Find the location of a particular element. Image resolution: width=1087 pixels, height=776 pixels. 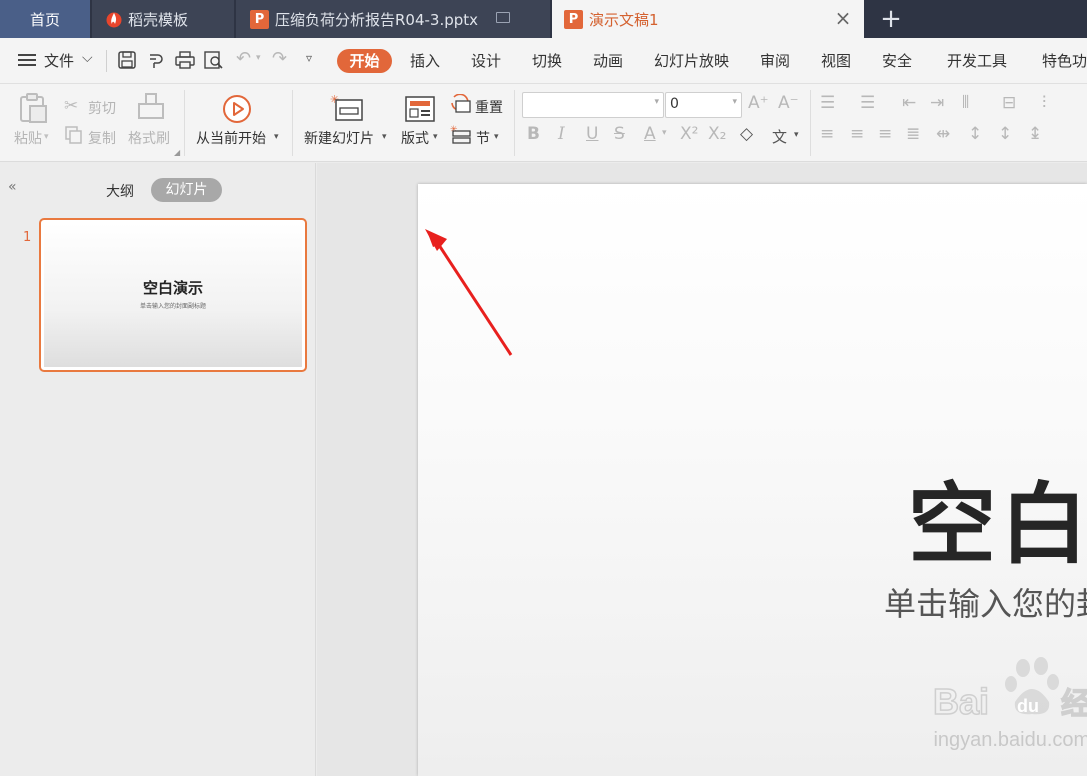

tab-start: 开始 is located at coordinates (364, 61).